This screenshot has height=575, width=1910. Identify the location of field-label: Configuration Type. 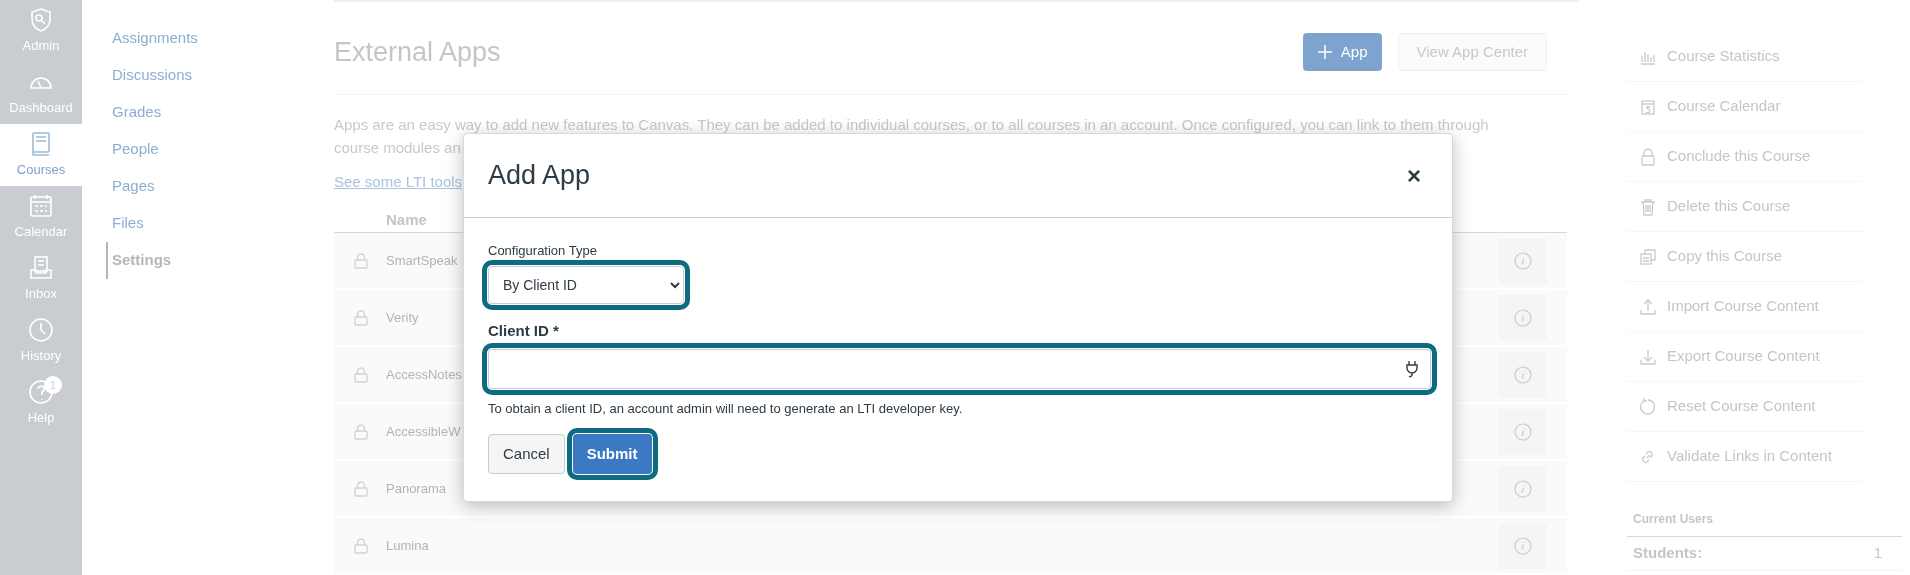
(542, 251).